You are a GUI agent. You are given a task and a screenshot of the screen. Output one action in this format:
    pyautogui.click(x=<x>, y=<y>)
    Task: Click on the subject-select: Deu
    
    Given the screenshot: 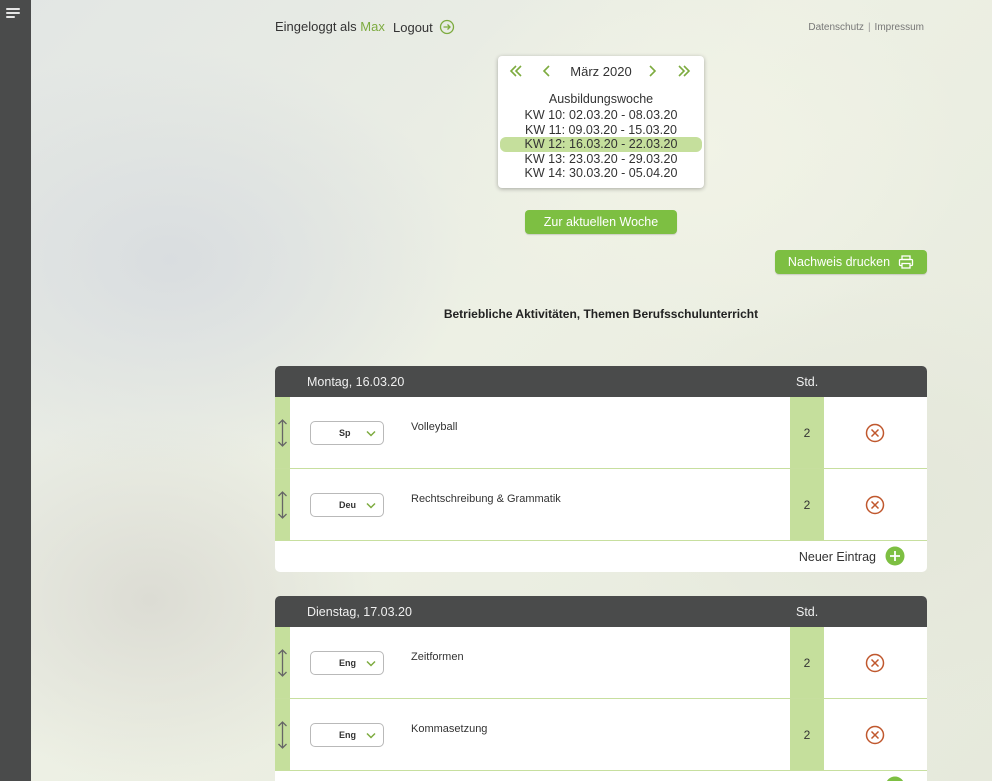 What is the action you would take?
    pyautogui.click(x=347, y=505)
    